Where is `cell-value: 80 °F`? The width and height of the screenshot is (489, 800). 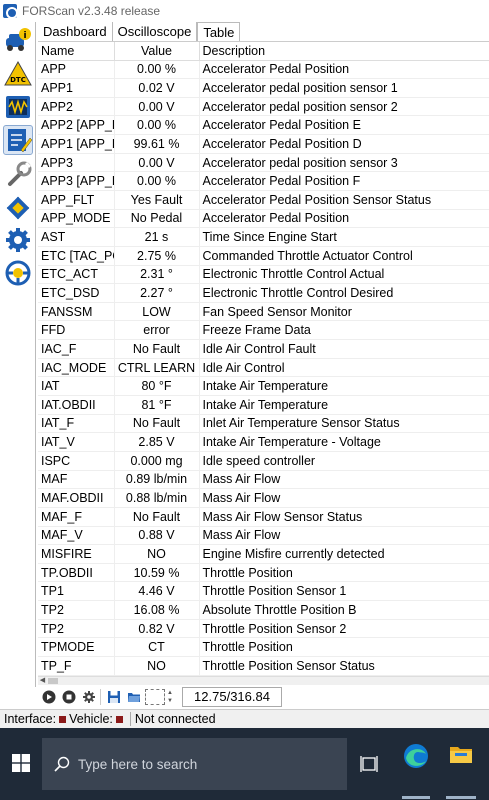
cell-value: 80 °F is located at coordinates (157, 386).